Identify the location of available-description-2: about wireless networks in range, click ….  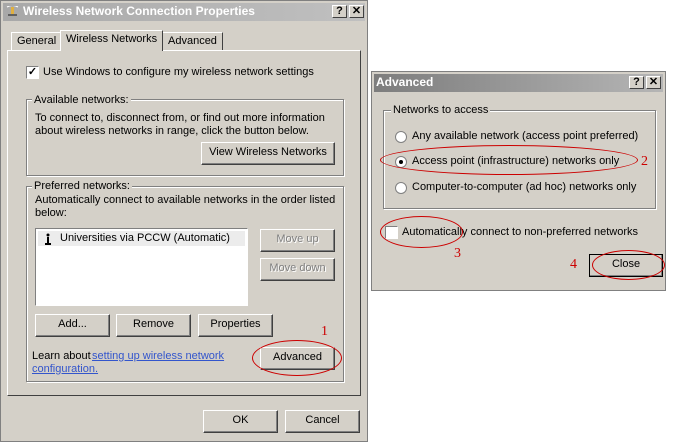
(172, 131).